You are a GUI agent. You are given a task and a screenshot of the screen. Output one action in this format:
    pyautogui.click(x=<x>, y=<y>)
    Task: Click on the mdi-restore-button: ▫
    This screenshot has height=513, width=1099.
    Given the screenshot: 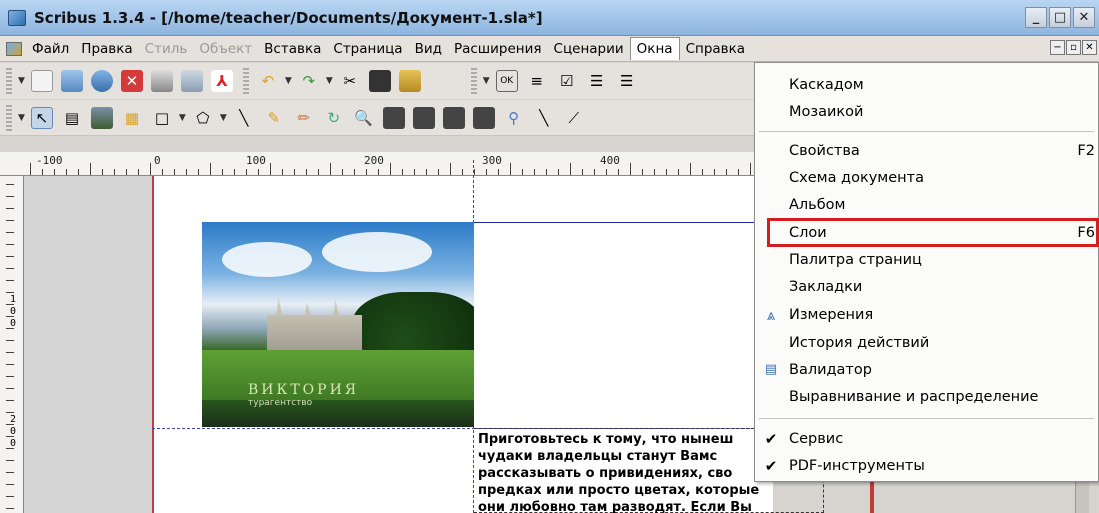 What is the action you would take?
    pyautogui.click(x=1073, y=47)
    